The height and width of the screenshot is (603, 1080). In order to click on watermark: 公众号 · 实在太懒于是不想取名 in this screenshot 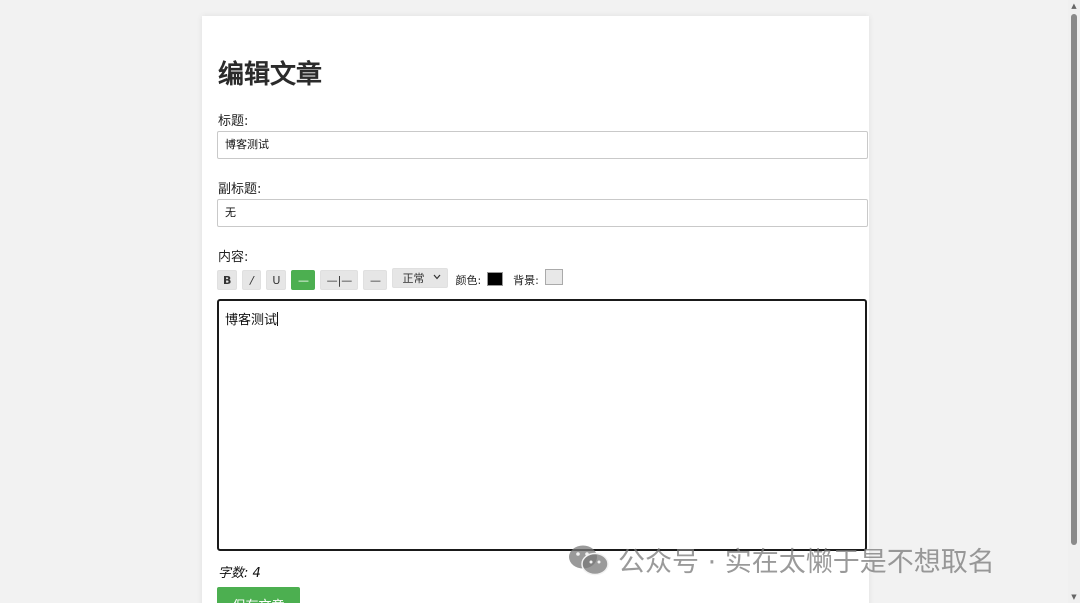, I will do `click(781, 559)`.